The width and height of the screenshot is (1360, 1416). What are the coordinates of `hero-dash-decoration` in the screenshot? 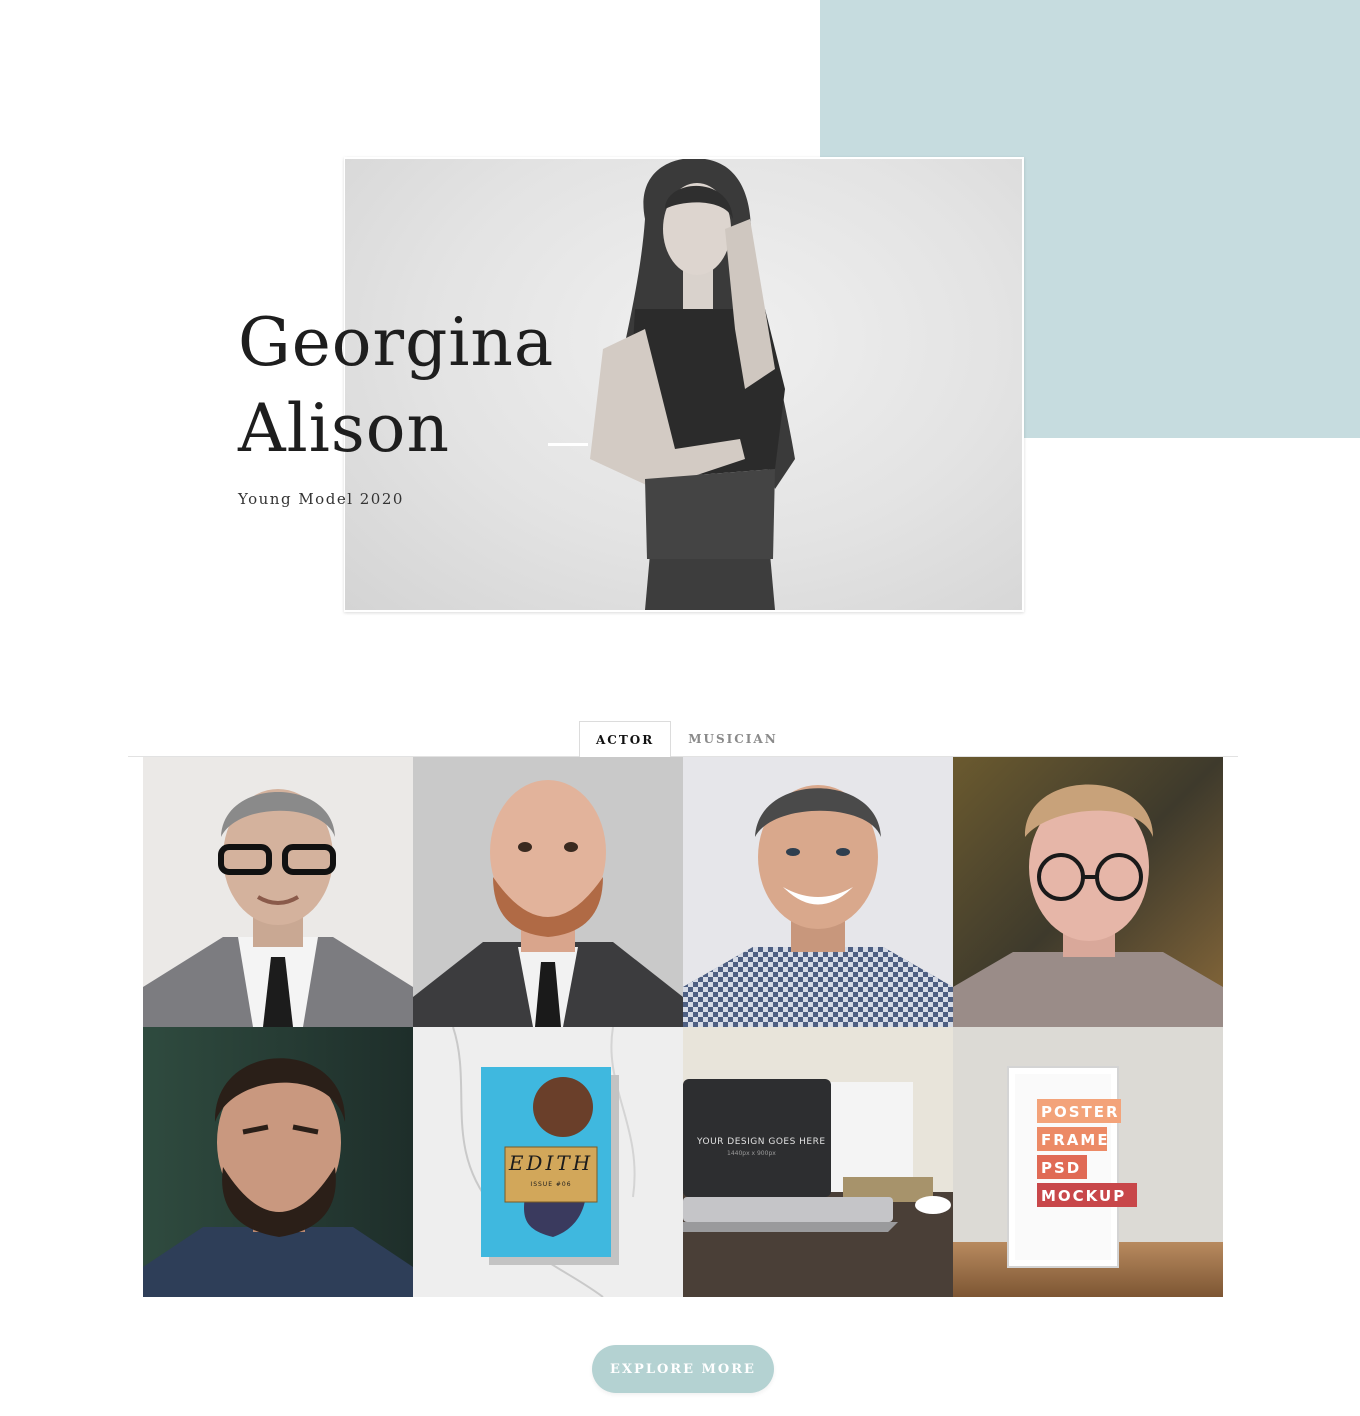 It's located at (568, 444).